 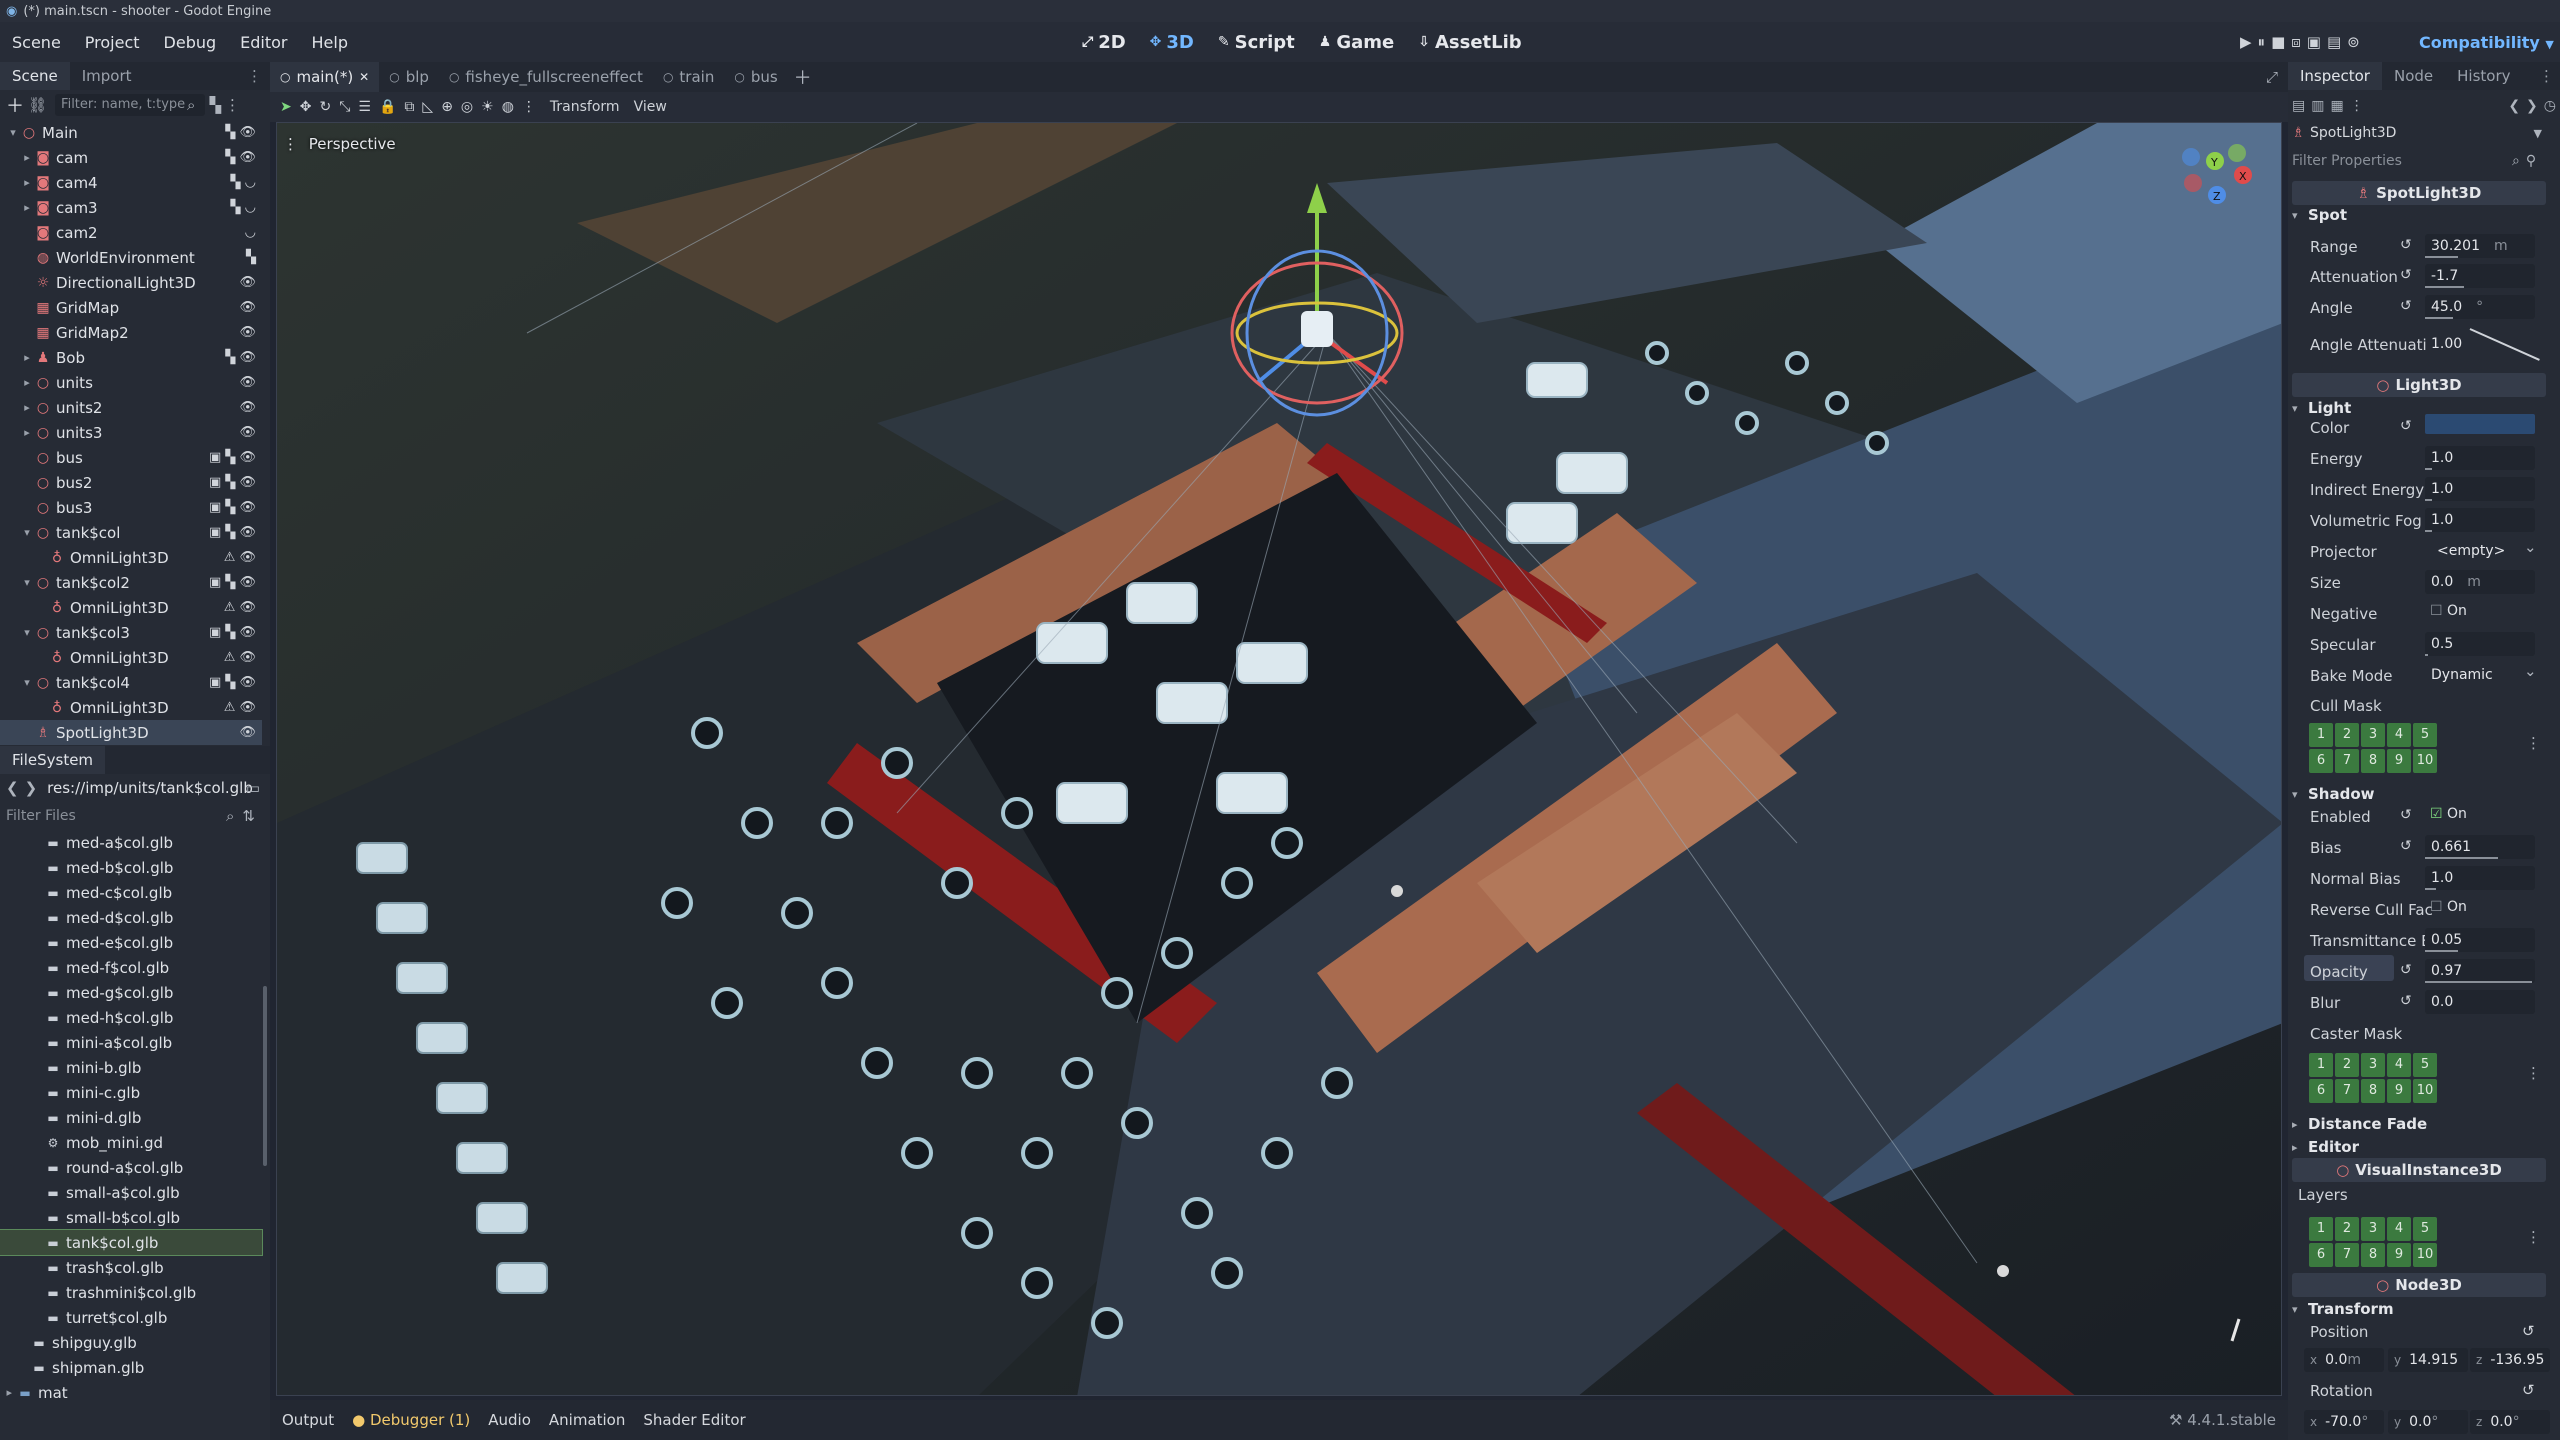 What do you see at coordinates (2425, 1091) in the screenshot?
I see `mask-bit: 10` at bounding box center [2425, 1091].